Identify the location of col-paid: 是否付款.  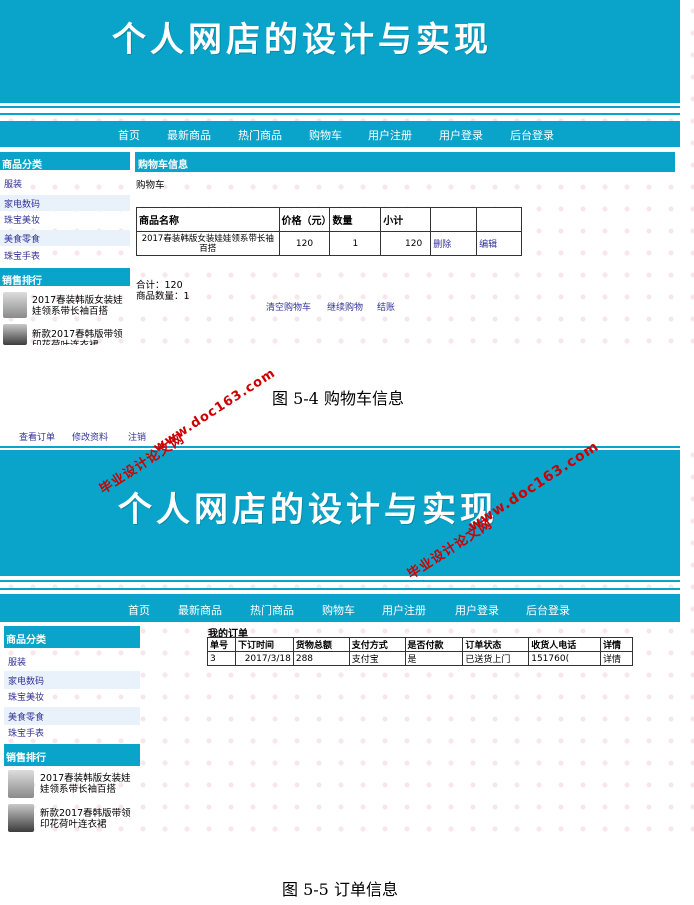
(434, 644).